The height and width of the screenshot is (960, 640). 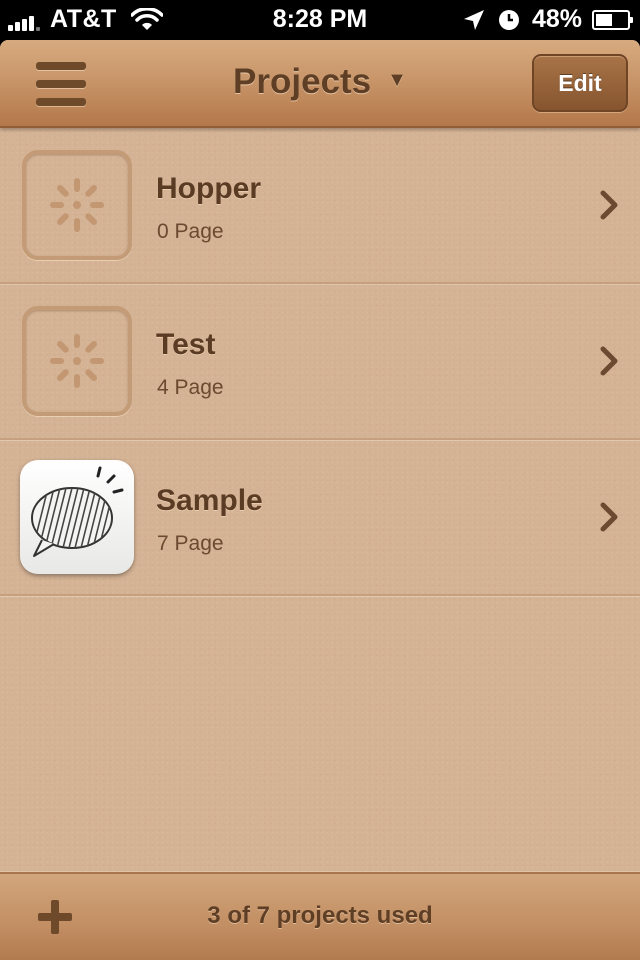 I want to click on project-name: Hopper, so click(x=208, y=188).